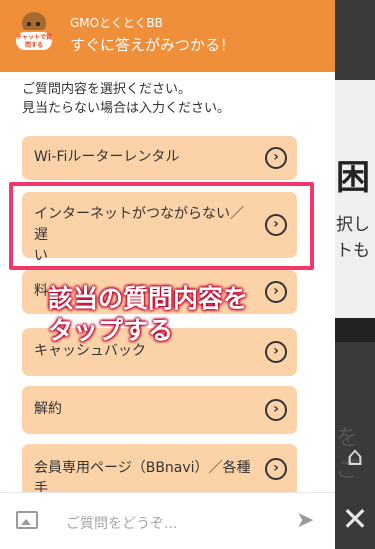 Image resolution: width=375 pixels, height=549 pixels. What do you see at coordinates (352, 200) in the screenshot?
I see `background-content-area` at bounding box center [352, 200].